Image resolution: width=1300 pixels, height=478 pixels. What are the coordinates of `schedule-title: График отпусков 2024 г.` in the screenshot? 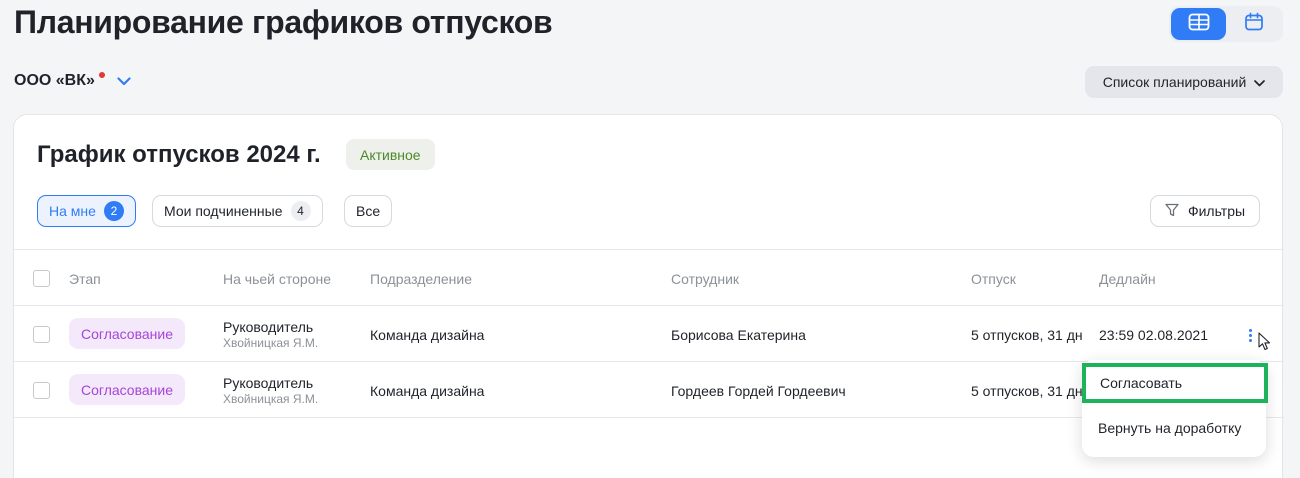 It's located at (179, 154).